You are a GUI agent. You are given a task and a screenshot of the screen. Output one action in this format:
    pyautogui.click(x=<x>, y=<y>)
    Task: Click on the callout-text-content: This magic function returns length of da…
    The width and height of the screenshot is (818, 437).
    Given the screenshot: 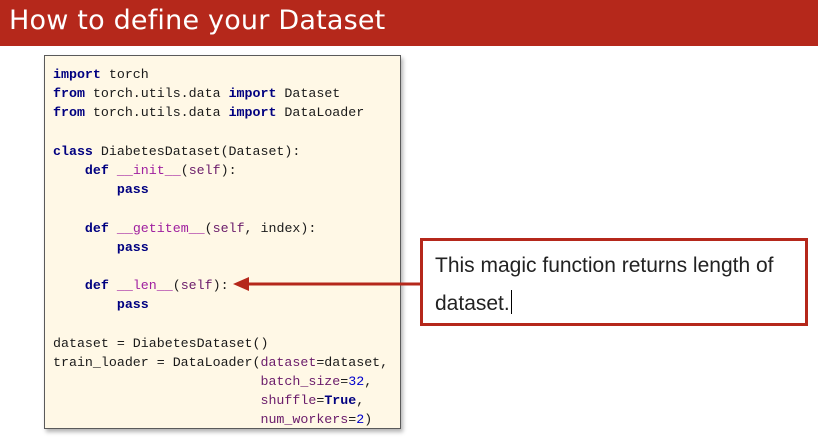 What is the action you would take?
    pyautogui.click(x=604, y=284)
    